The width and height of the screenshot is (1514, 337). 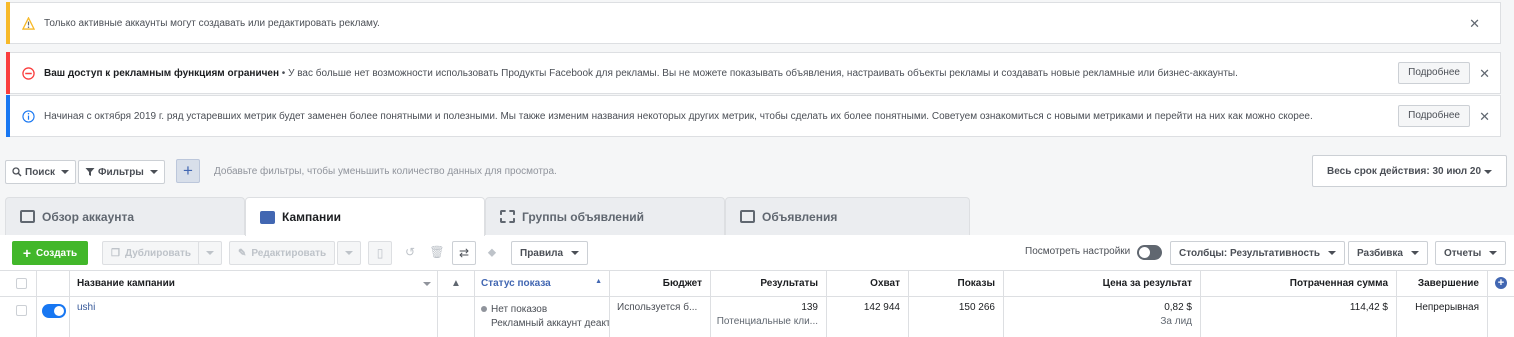 I want to click on select-all-cell, so click(x=18, y=283).